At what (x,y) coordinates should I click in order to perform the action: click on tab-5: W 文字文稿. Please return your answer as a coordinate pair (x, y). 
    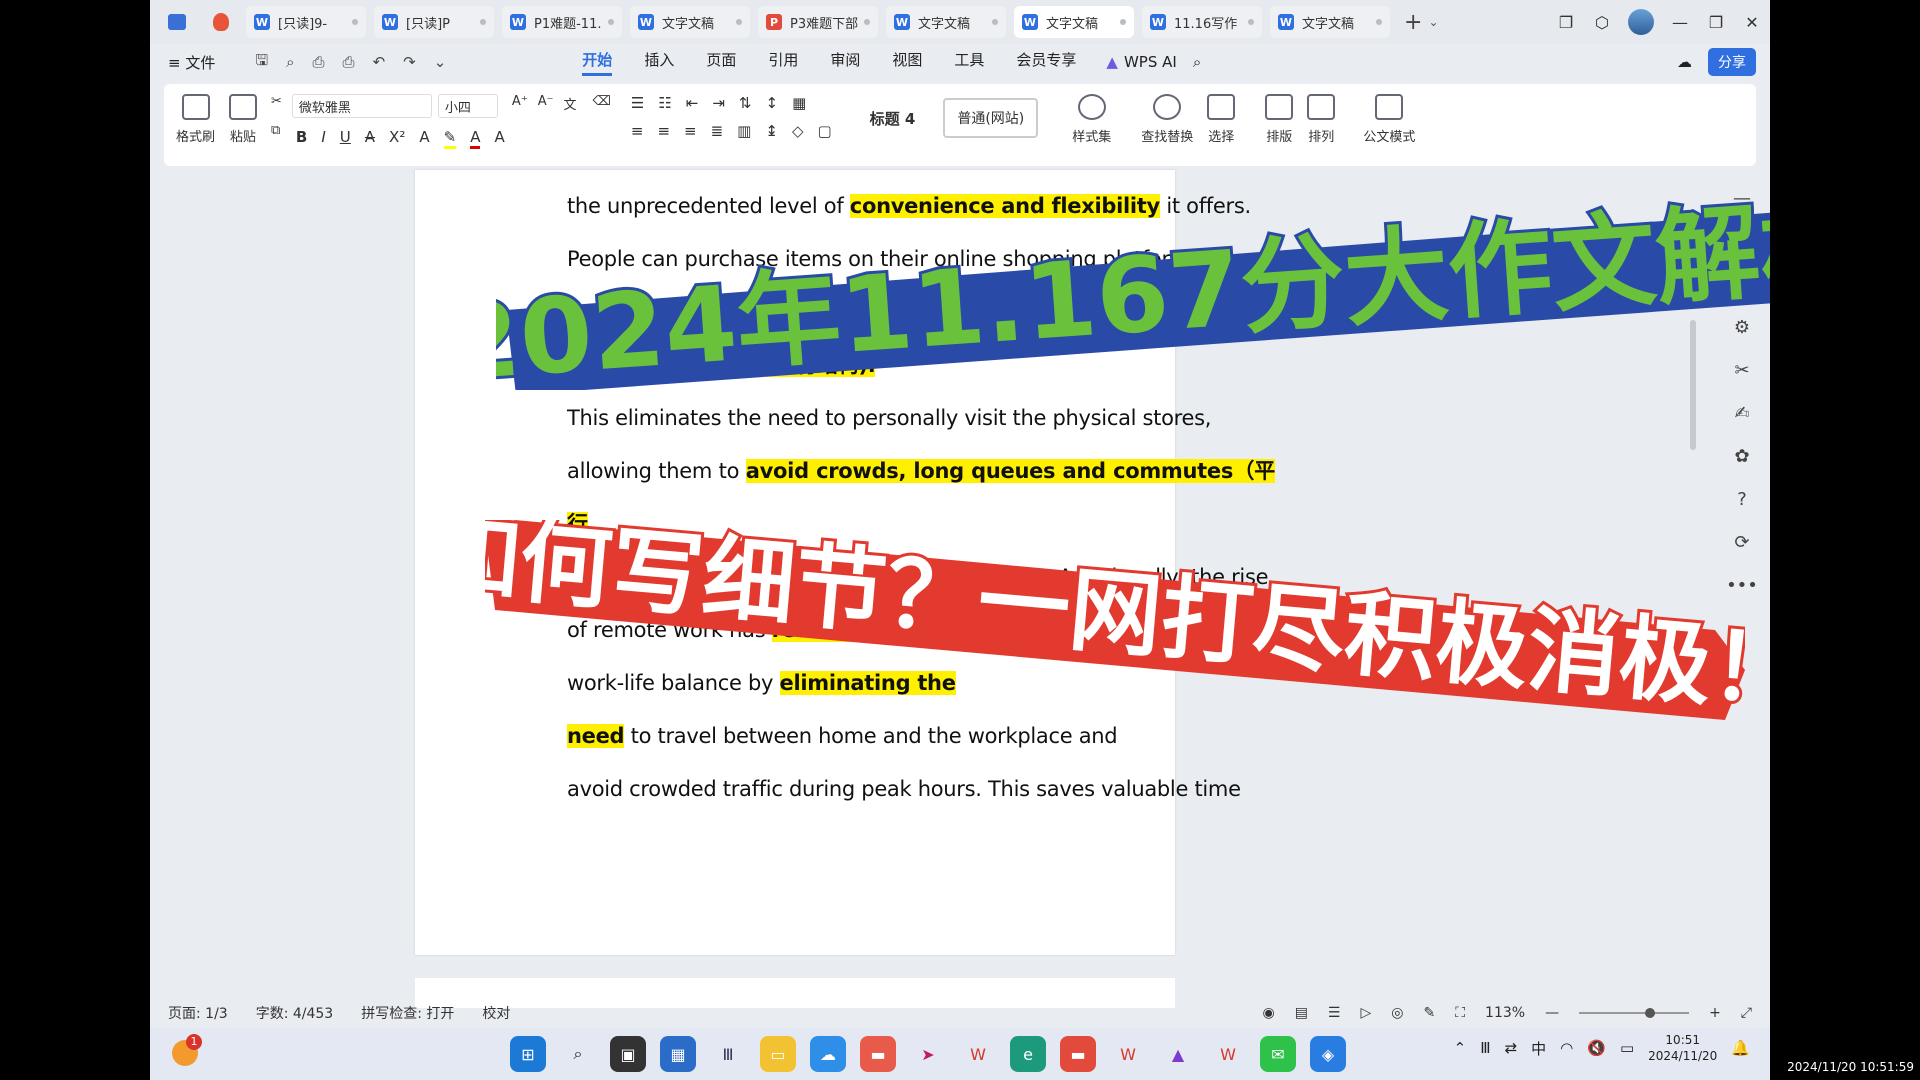
    Looking at the image, I should click on (946, 22).